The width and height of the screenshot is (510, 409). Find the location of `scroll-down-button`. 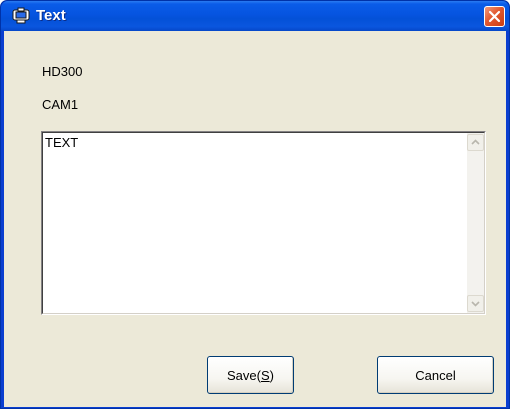

scroll-down-button is located at coordinates (475, 303).